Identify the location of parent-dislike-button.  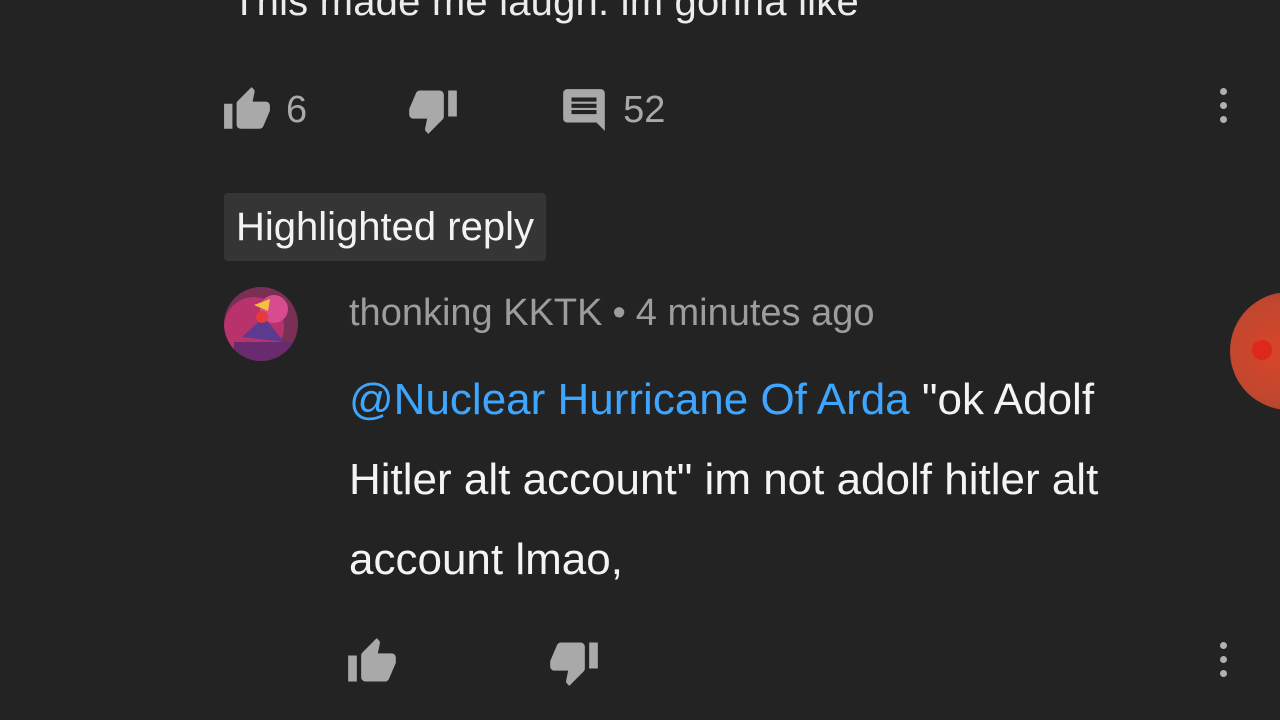
(433, 110).